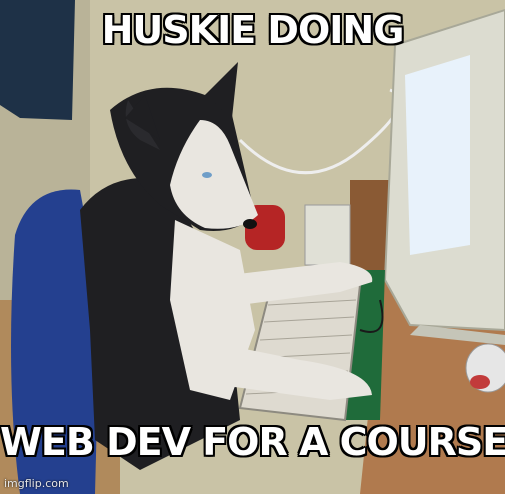 Image resolution: width=505 pixels, height=494 pixels. Describe the element at coordinates (437, 155) in the screenshot. I see `monitor-screen` at that location.